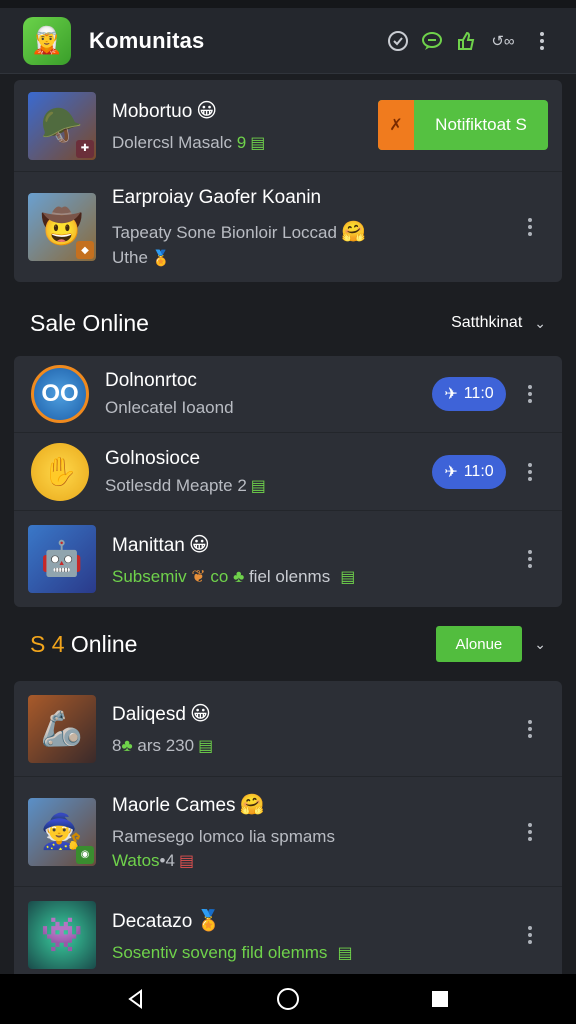  I want to click on row-subtitle: Onlecatel Ioaond, so click(169, 407).